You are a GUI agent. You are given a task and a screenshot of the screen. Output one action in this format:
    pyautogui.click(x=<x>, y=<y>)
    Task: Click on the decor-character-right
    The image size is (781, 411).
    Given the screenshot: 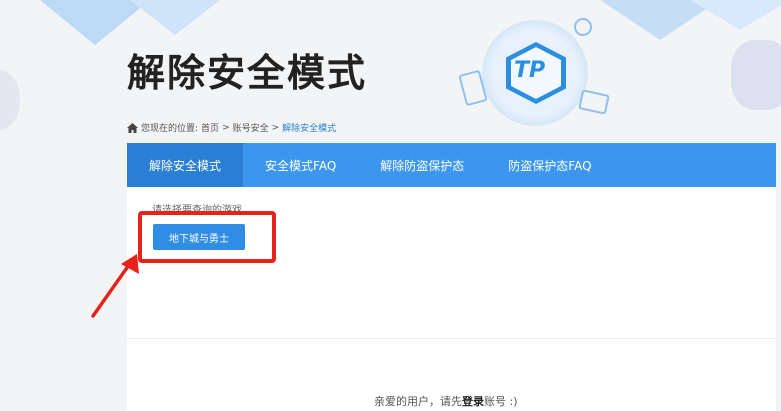 What is the action you would take?
    pyautogui.click(x=756, y=75)
    